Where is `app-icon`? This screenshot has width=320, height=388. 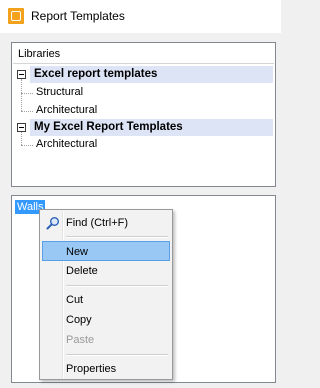
app-icon is located at coordinates (16, 16).